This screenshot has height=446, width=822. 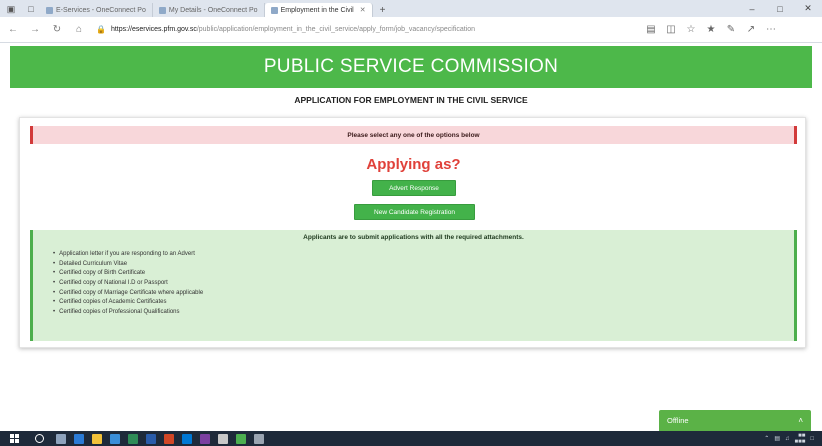 What do you see at coordinates (79, 29) in the screenshot?
I see `home-icon: ⌂` at bounding box center [79, 29].